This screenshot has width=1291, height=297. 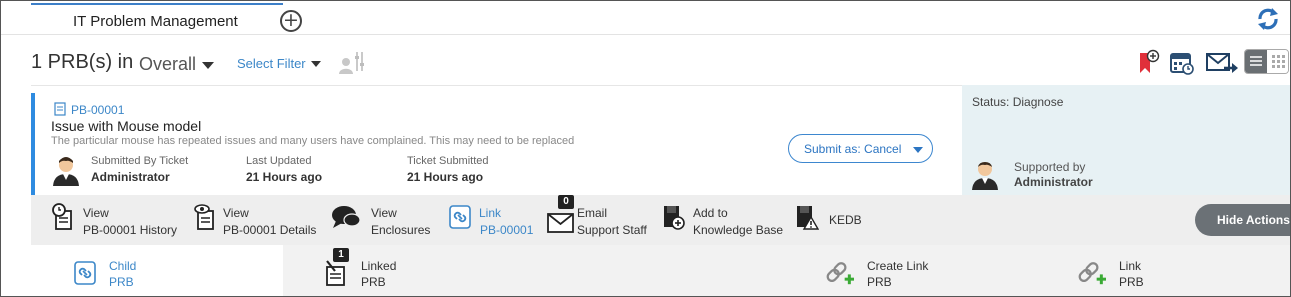 What do you see at coordinates (351, 62) in the screenshot?
I see `user-filter-settings-icon` at bounding box center [351, 62].